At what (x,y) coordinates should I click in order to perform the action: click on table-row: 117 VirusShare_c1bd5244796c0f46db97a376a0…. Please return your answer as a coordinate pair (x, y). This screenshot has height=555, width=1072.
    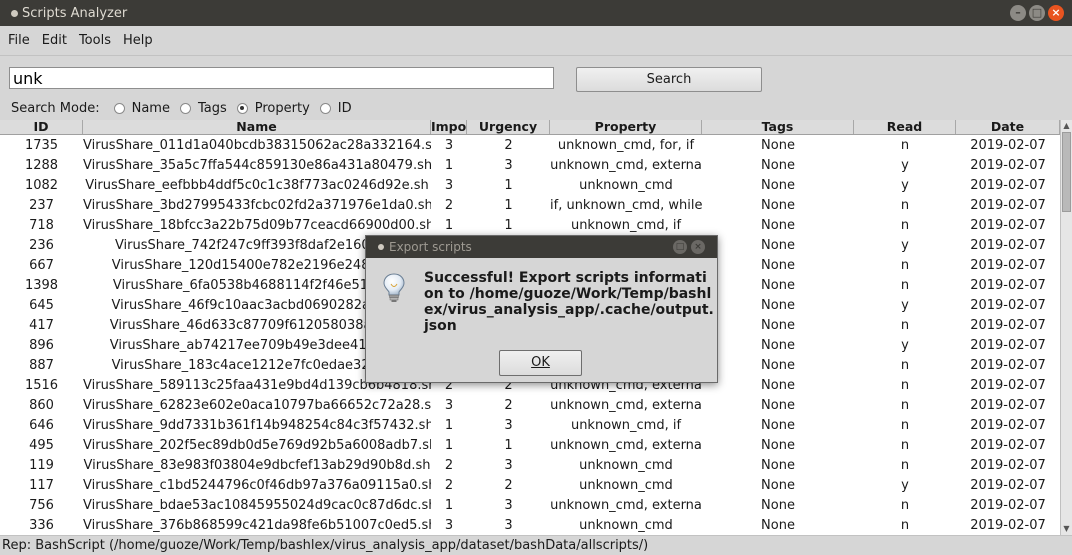
    Looking at the image, I should click on (530, 485).